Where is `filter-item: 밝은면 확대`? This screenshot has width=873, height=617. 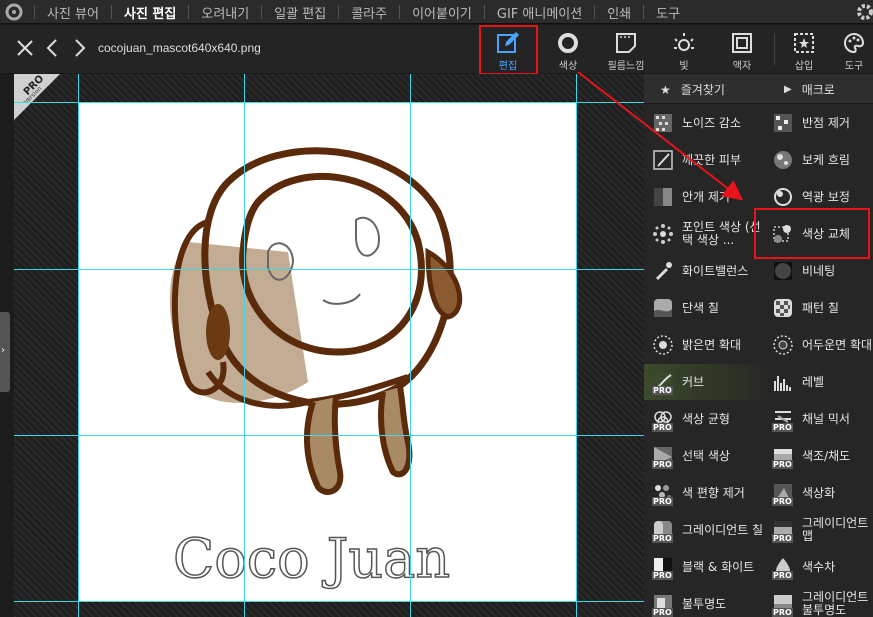
filter-item: 밝은면 확대 is located at coordinates (711, 345).